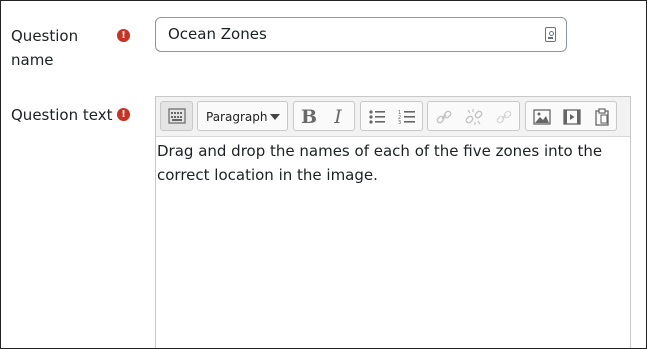  Describe the element at coordinates (407, 117) in the screenshot. I see `ordered-list-icon: 1 2 3` at that location.